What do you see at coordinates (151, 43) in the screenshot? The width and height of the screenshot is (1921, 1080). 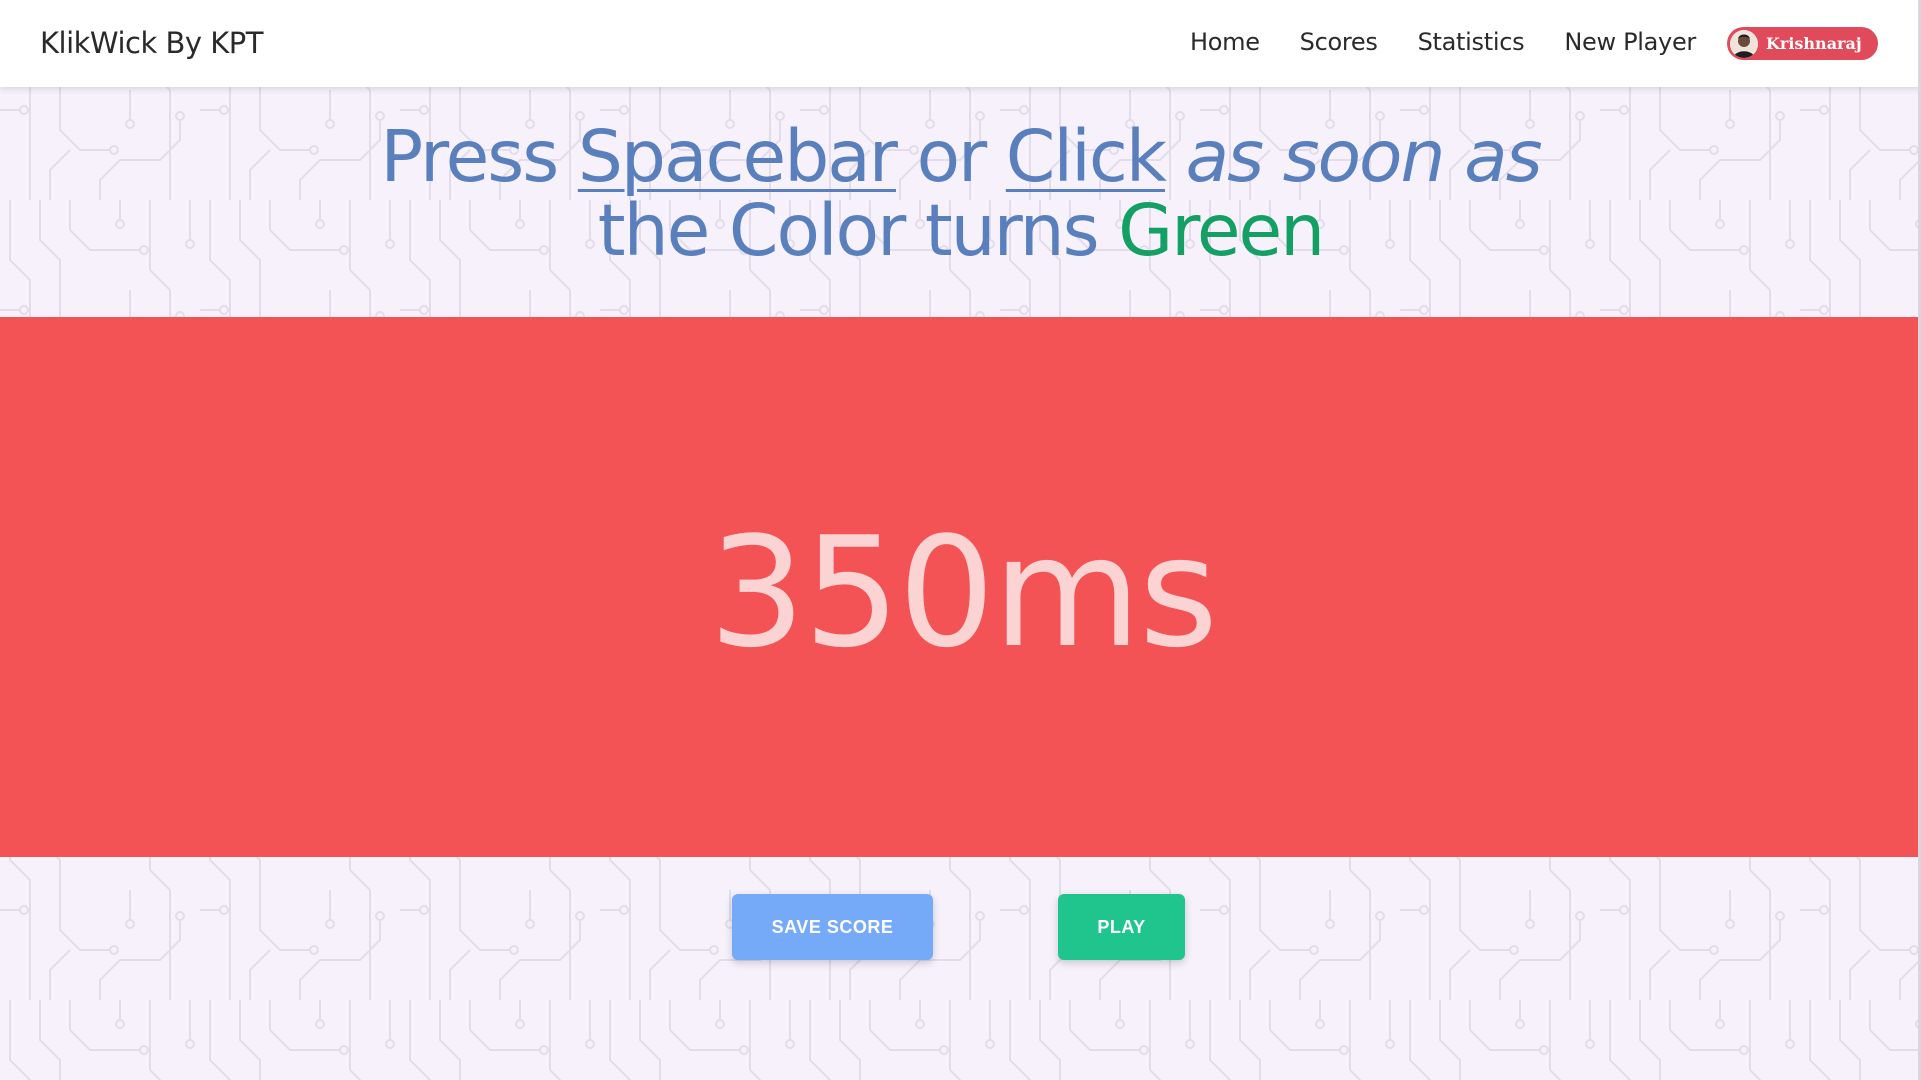 I see `brand-title: KlikWick By KPT` at bounding box center [151, 43].